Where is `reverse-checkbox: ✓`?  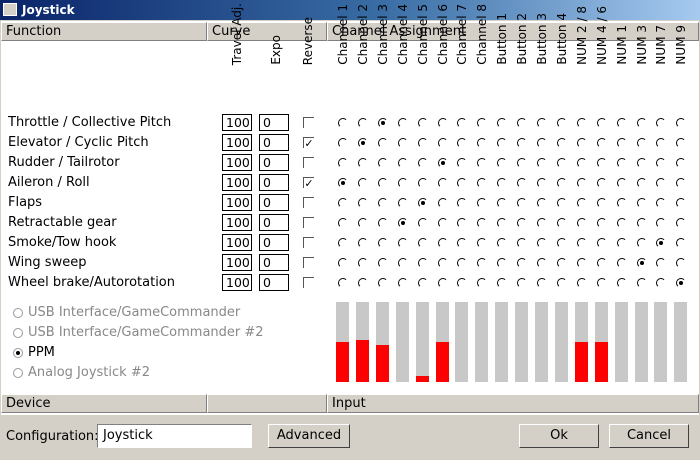
reverse-checkbox: ✓ is located at coordinates (308, 183).